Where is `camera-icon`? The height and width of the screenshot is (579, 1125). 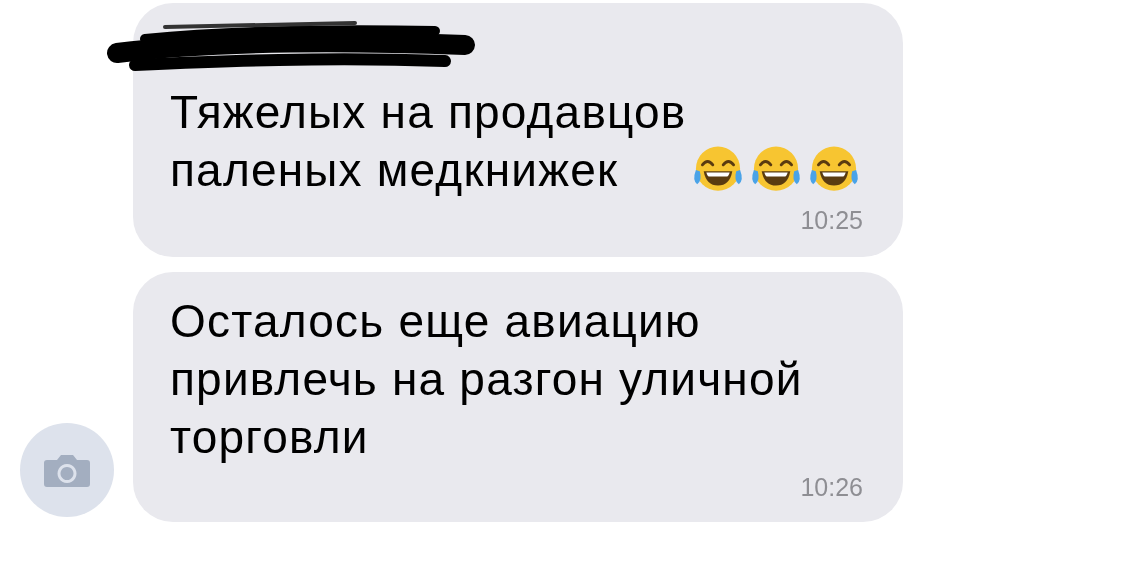 camera-icon is located at coordinates (67, 470).